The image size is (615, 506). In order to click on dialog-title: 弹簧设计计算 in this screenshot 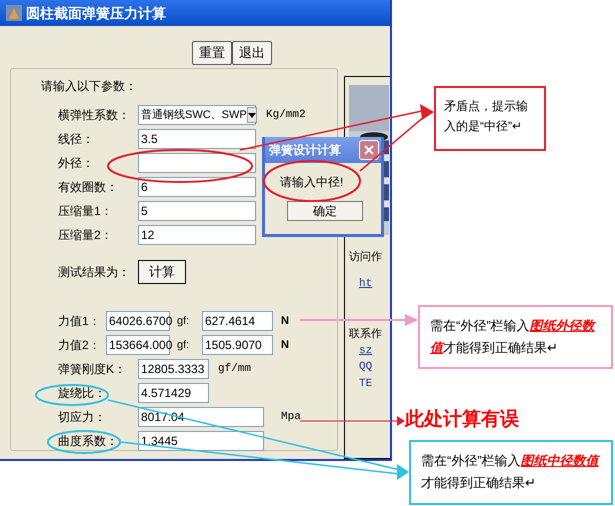, I will do `click(305, 150)`.